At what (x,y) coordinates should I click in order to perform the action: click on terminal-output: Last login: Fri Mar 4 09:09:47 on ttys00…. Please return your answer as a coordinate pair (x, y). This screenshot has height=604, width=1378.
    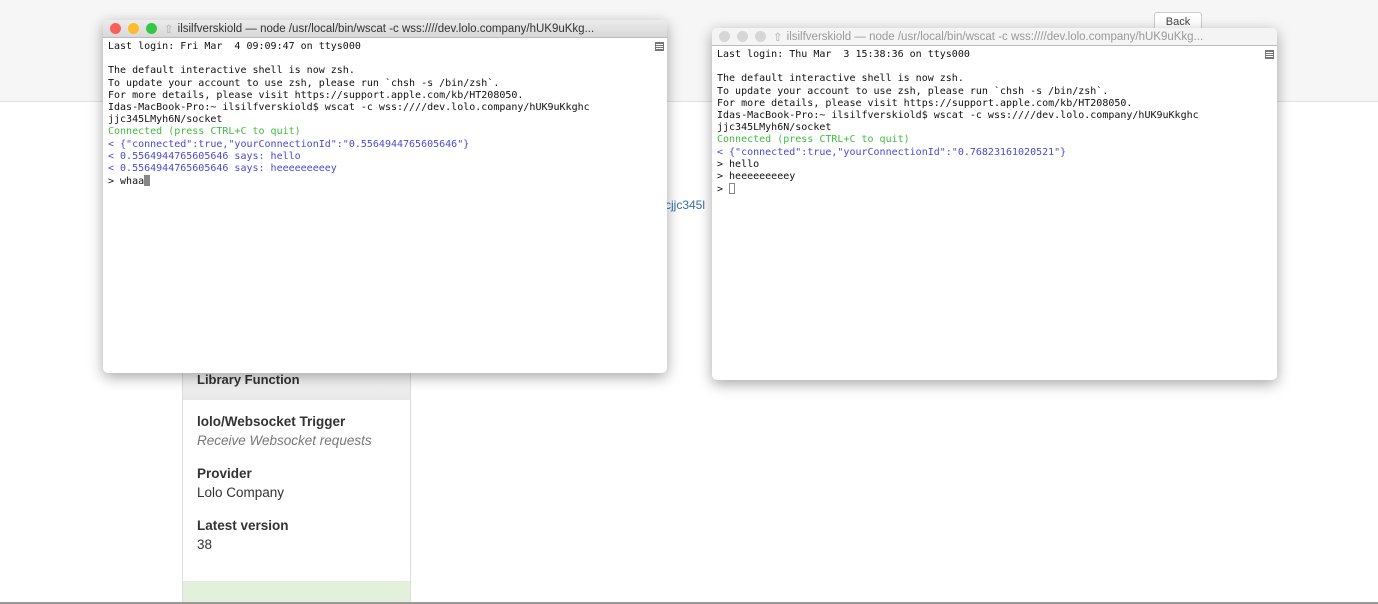
    Looking at the image, I should click on (385, 113).